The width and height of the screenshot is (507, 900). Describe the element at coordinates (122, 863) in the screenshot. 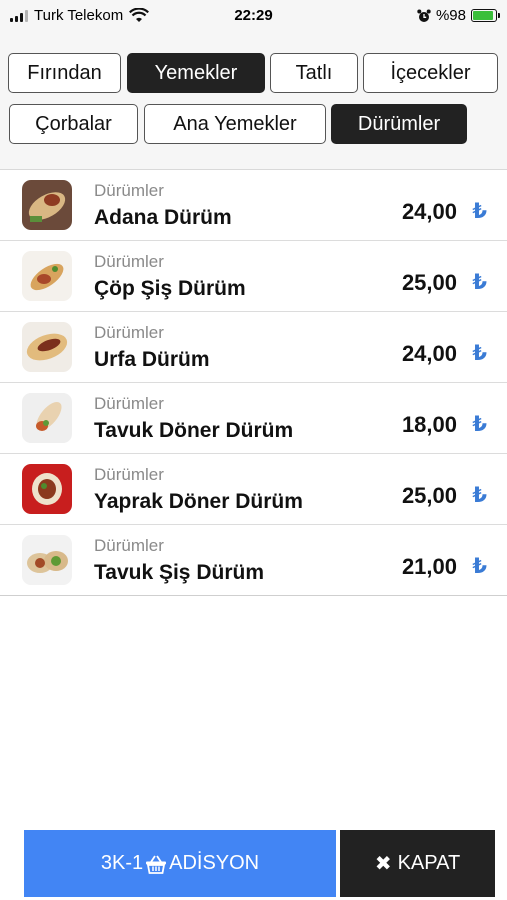

I see `table-code: 3K-1` at that location.